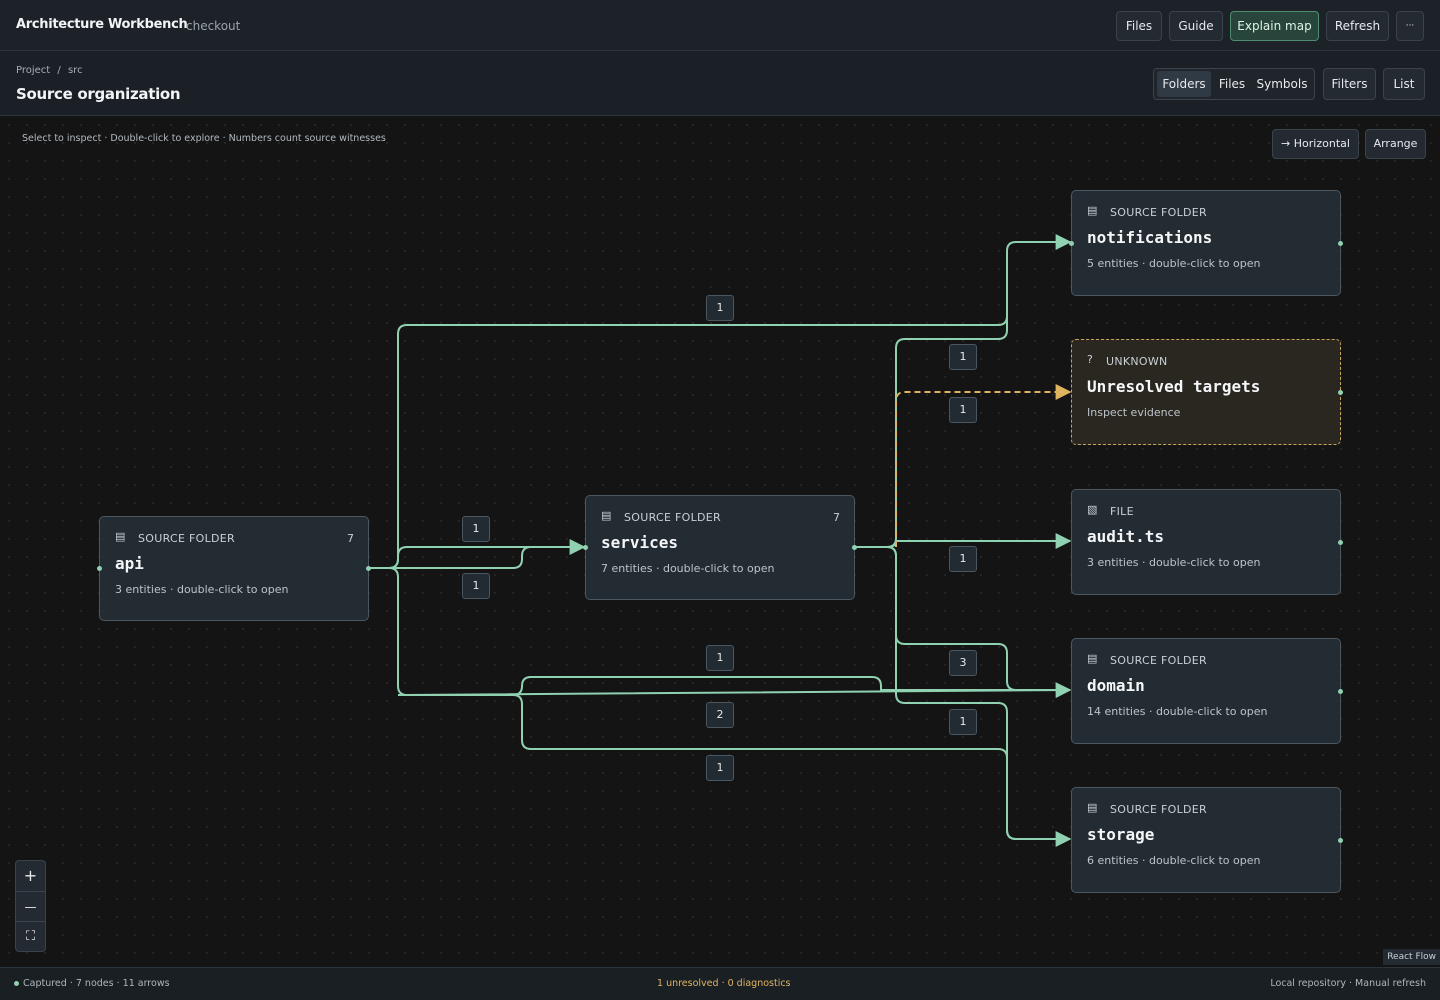 The image size is (1440, 1000). I want to click on edge-services-storage, so click(936, 693).